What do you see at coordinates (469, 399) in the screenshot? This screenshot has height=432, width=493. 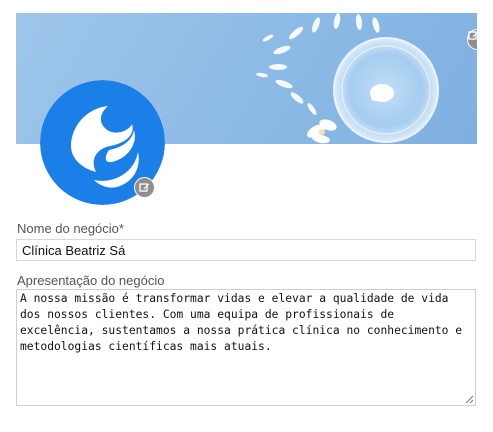 I see `resize-grip-icon` at bounding box center [469, 399].